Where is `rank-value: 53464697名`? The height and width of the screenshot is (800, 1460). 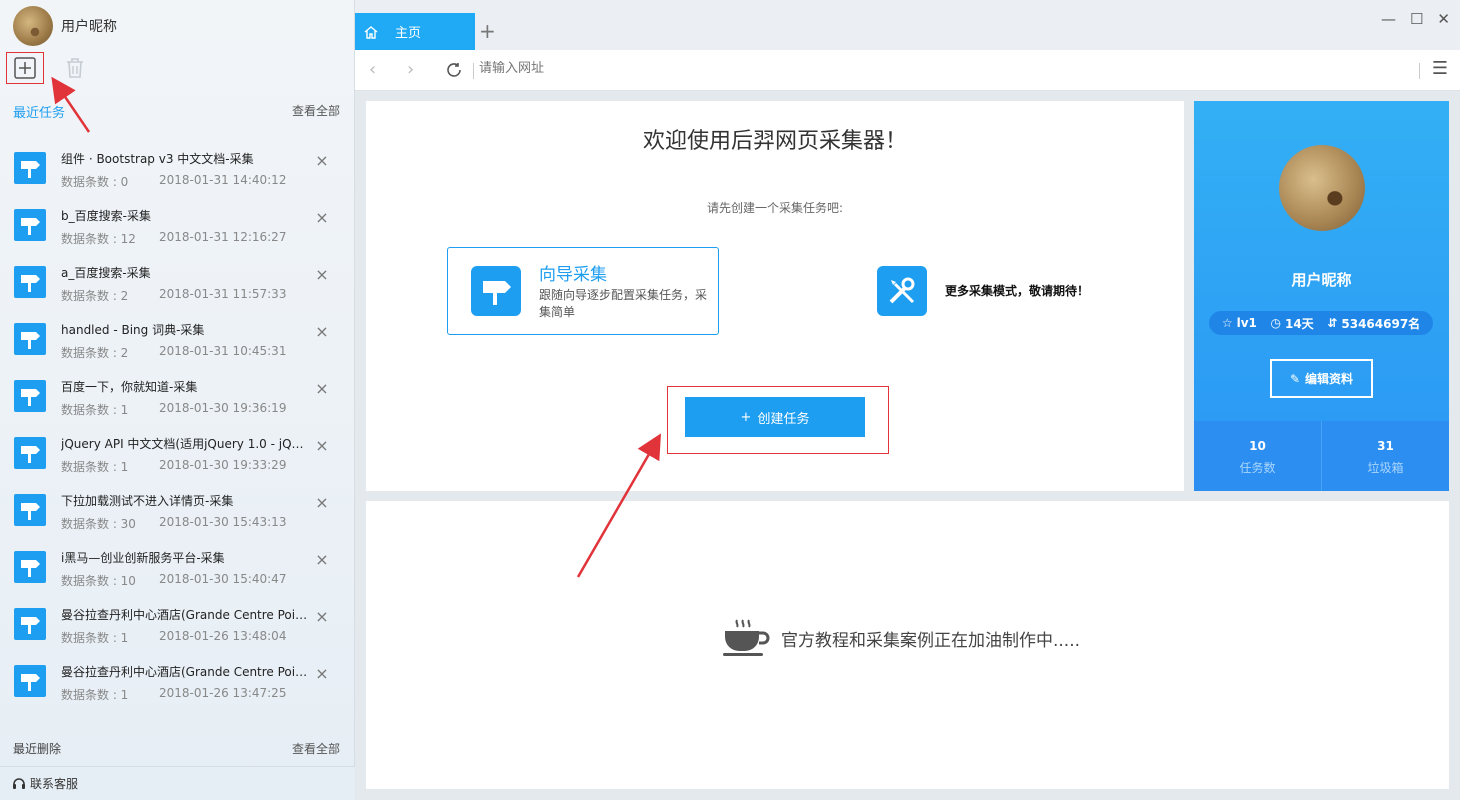 rank-value: 53464697名 is located at coordinates (1381, 323).